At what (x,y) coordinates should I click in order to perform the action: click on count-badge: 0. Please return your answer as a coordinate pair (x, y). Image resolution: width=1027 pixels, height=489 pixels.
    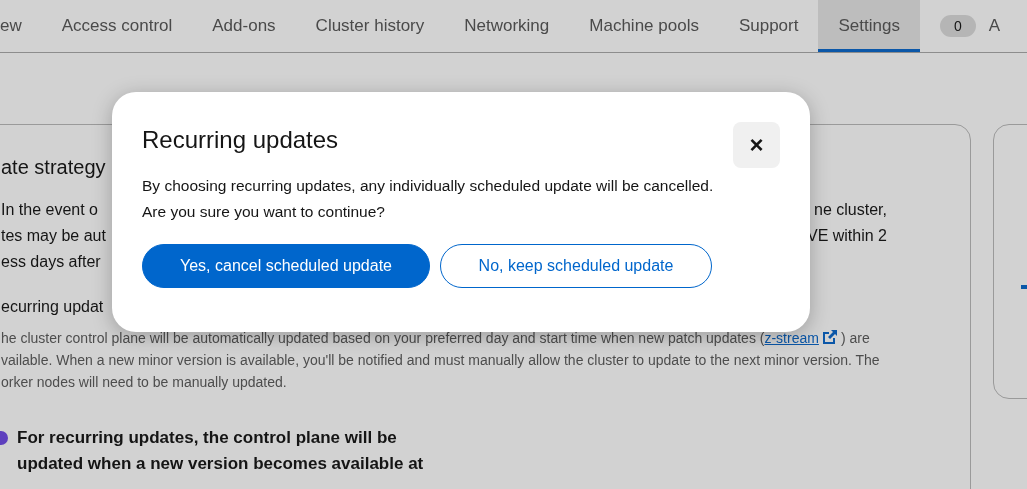
    Looking at the image, I should click on (957, 26).